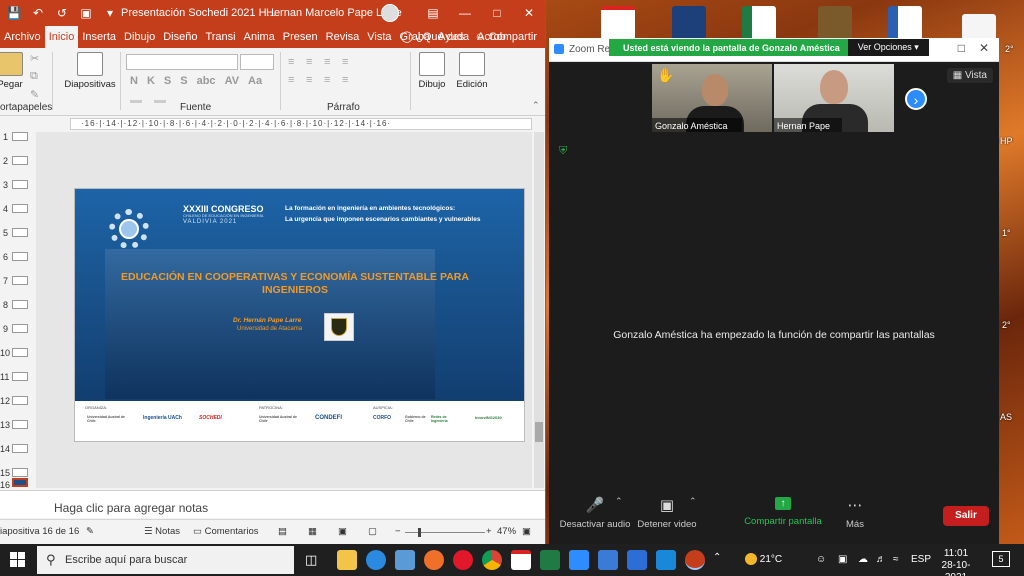 This screenshot has height=576, width=1024. I want to click on clock: 11:01 28-10-2021, so click(956, 562).